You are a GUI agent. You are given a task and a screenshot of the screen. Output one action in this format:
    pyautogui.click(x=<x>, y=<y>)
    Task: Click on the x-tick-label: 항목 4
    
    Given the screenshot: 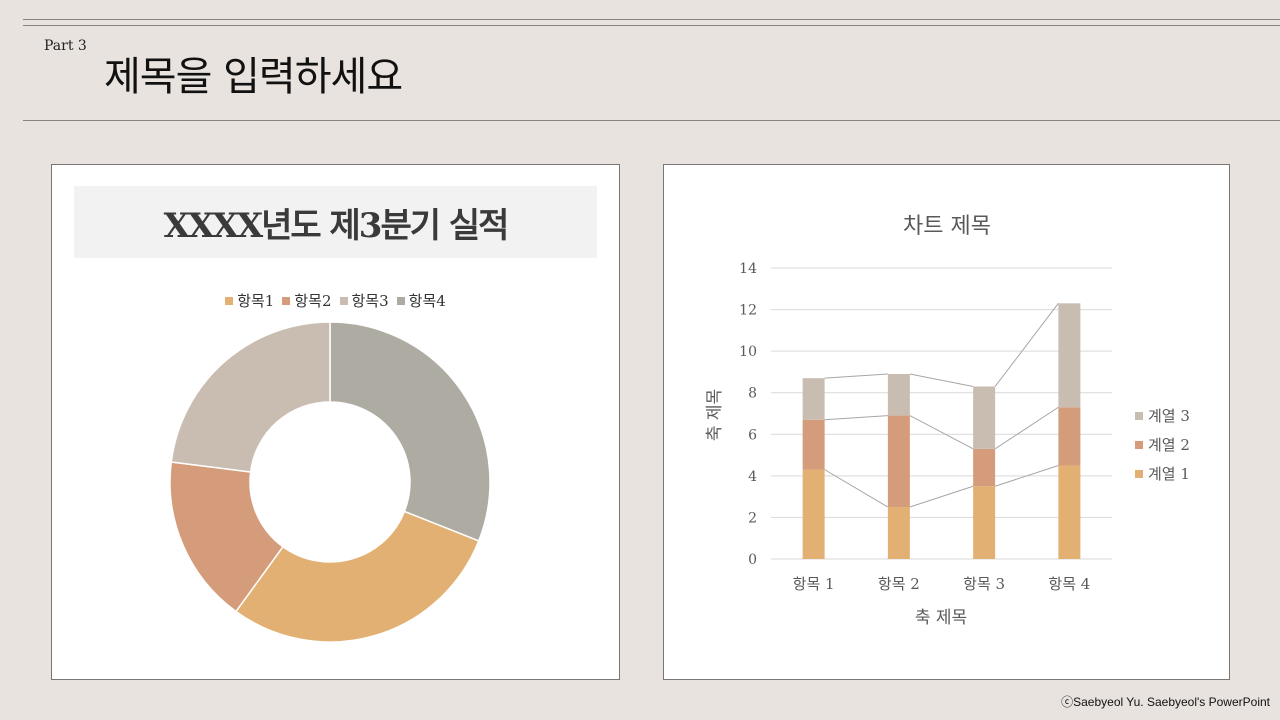 What is the action you would take?
    pyautogui.click(x=1069, y=584)
    